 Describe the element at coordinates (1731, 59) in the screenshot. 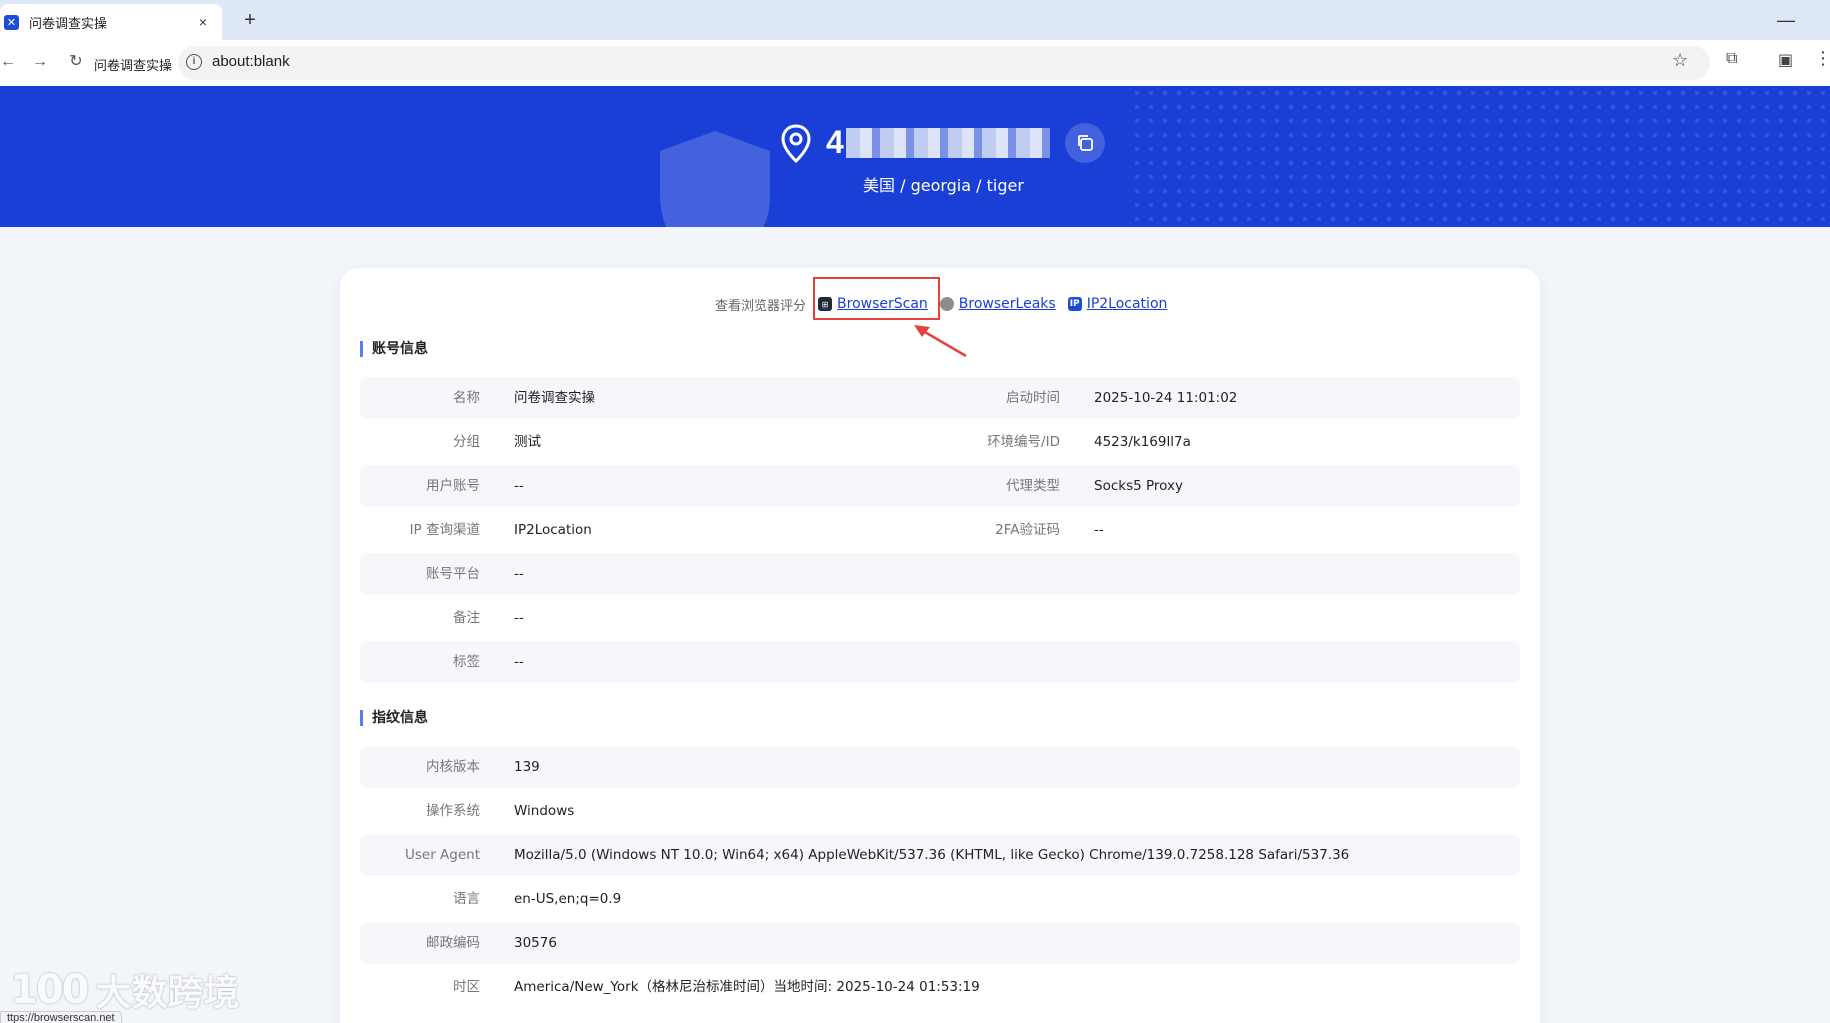

I see `extensions-icon: ⧉` at that location.